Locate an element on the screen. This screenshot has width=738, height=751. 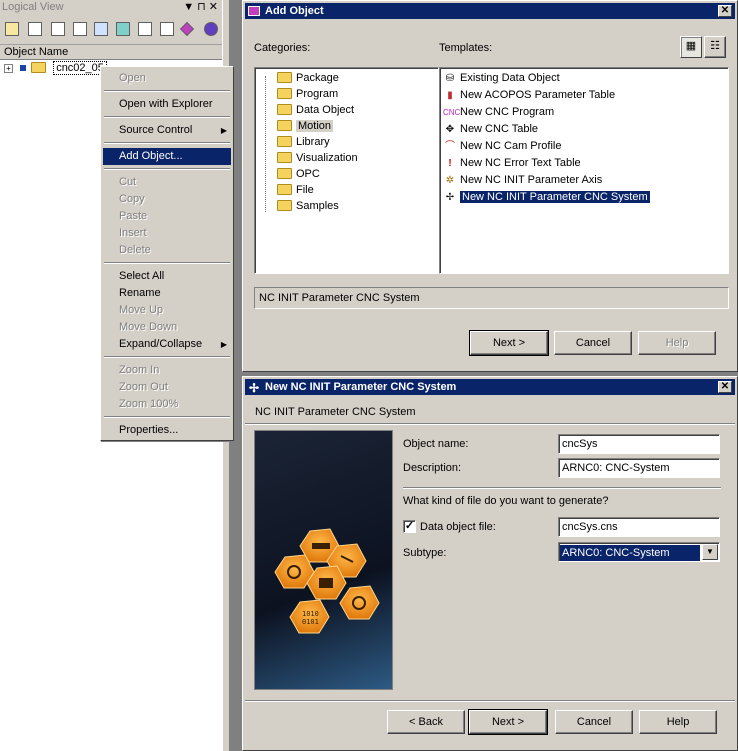
description-field: ARNC0: CNC-System is located at coordinates (639, 468).